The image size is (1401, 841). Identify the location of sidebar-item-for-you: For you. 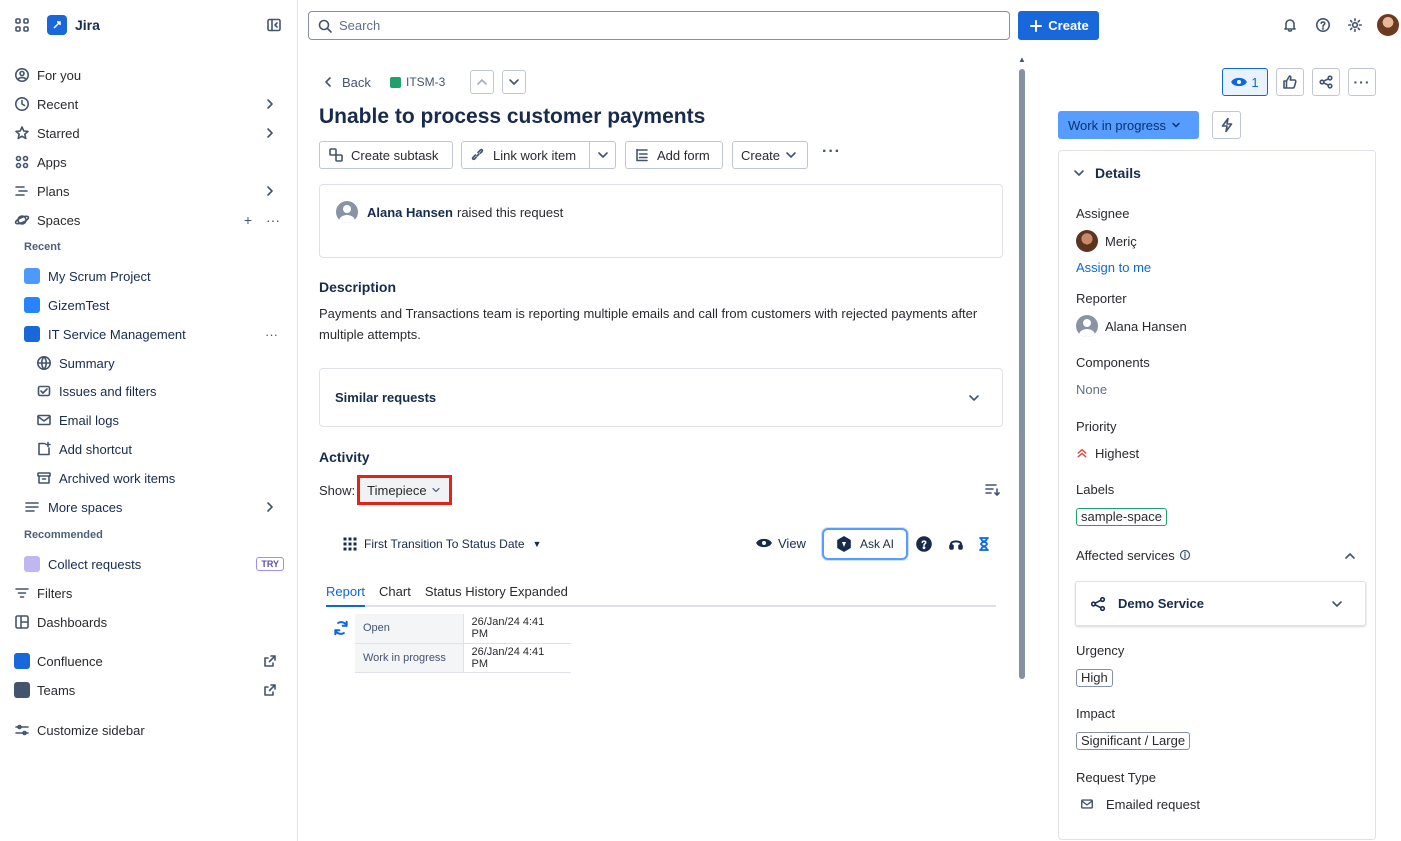
(149, 75).